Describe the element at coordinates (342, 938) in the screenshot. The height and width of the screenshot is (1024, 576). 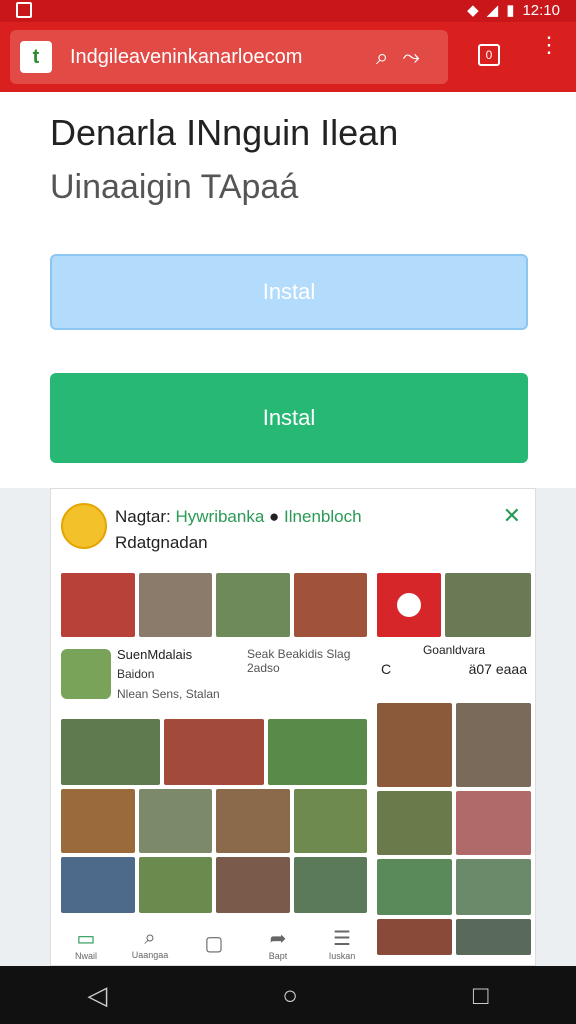
I see `menu-icon: ☰` at that location.